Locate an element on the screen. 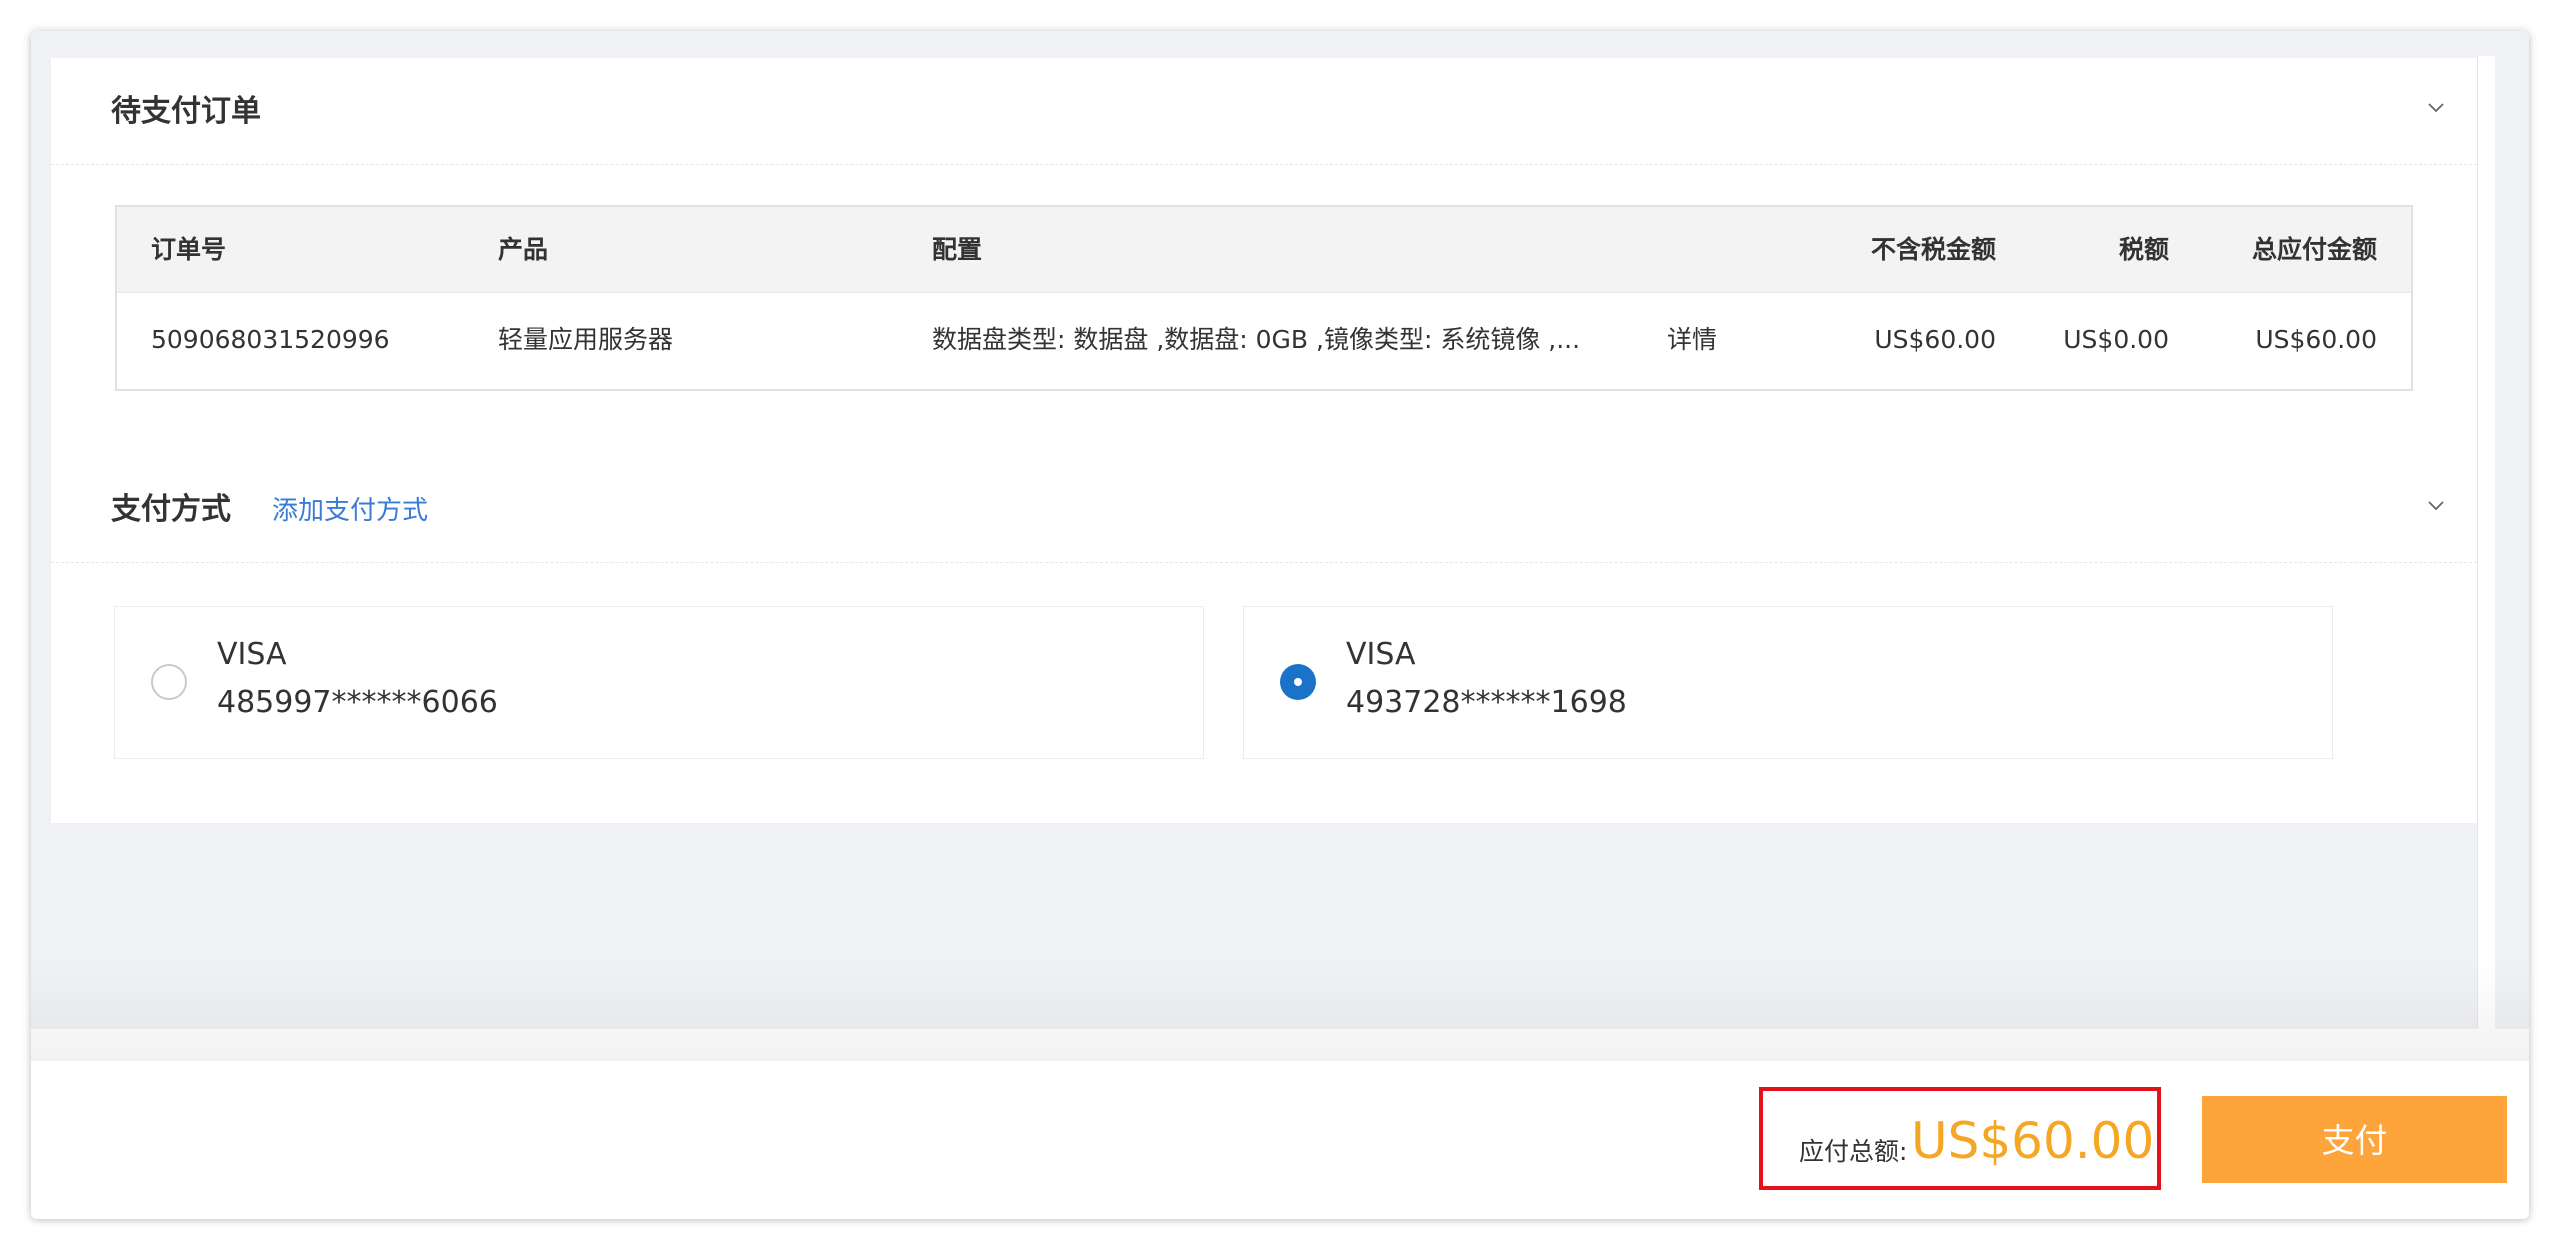 The height and width of the screenshot is (1250, 2560). col-header-pretax-amount: 不含税金额 is located at coordinates (1933, 249).